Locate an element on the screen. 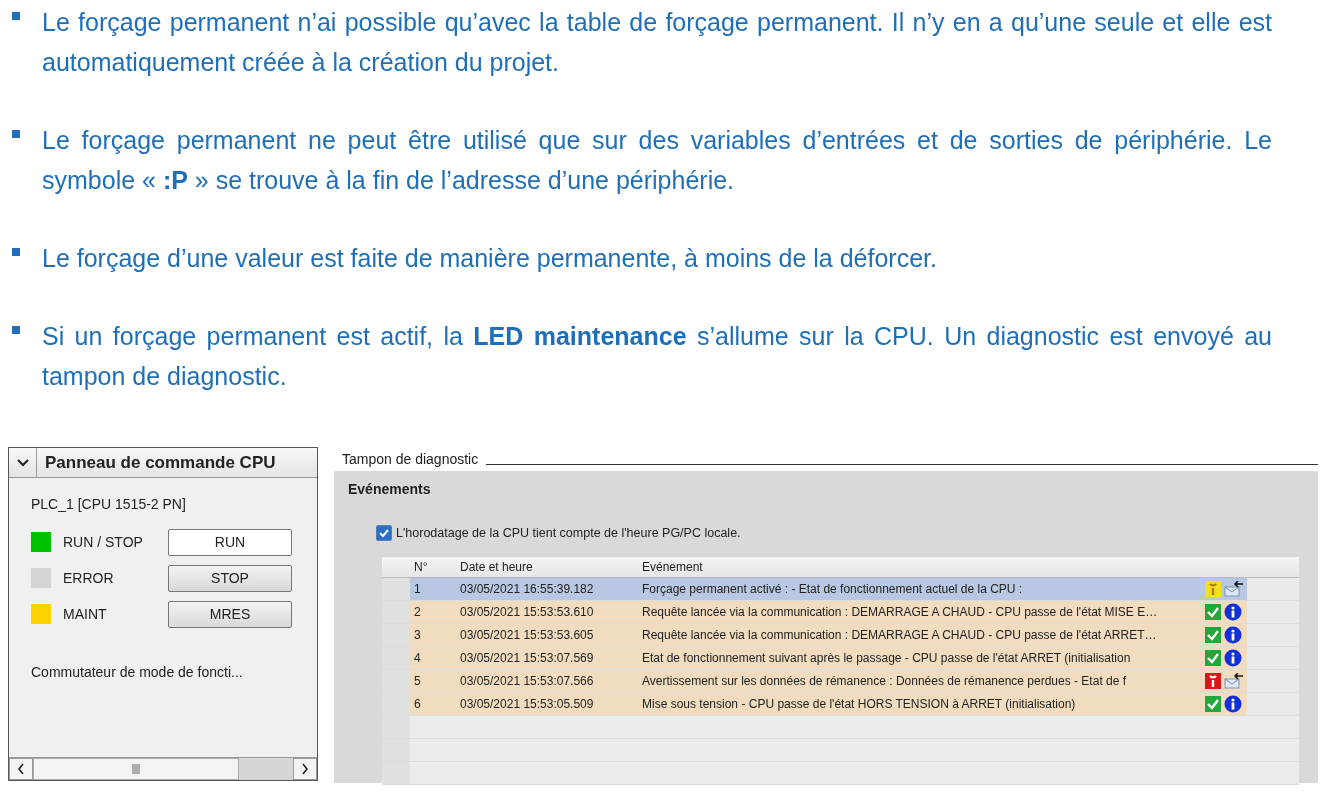  table-cell-text: 2 is located at coordinates (417, 612).